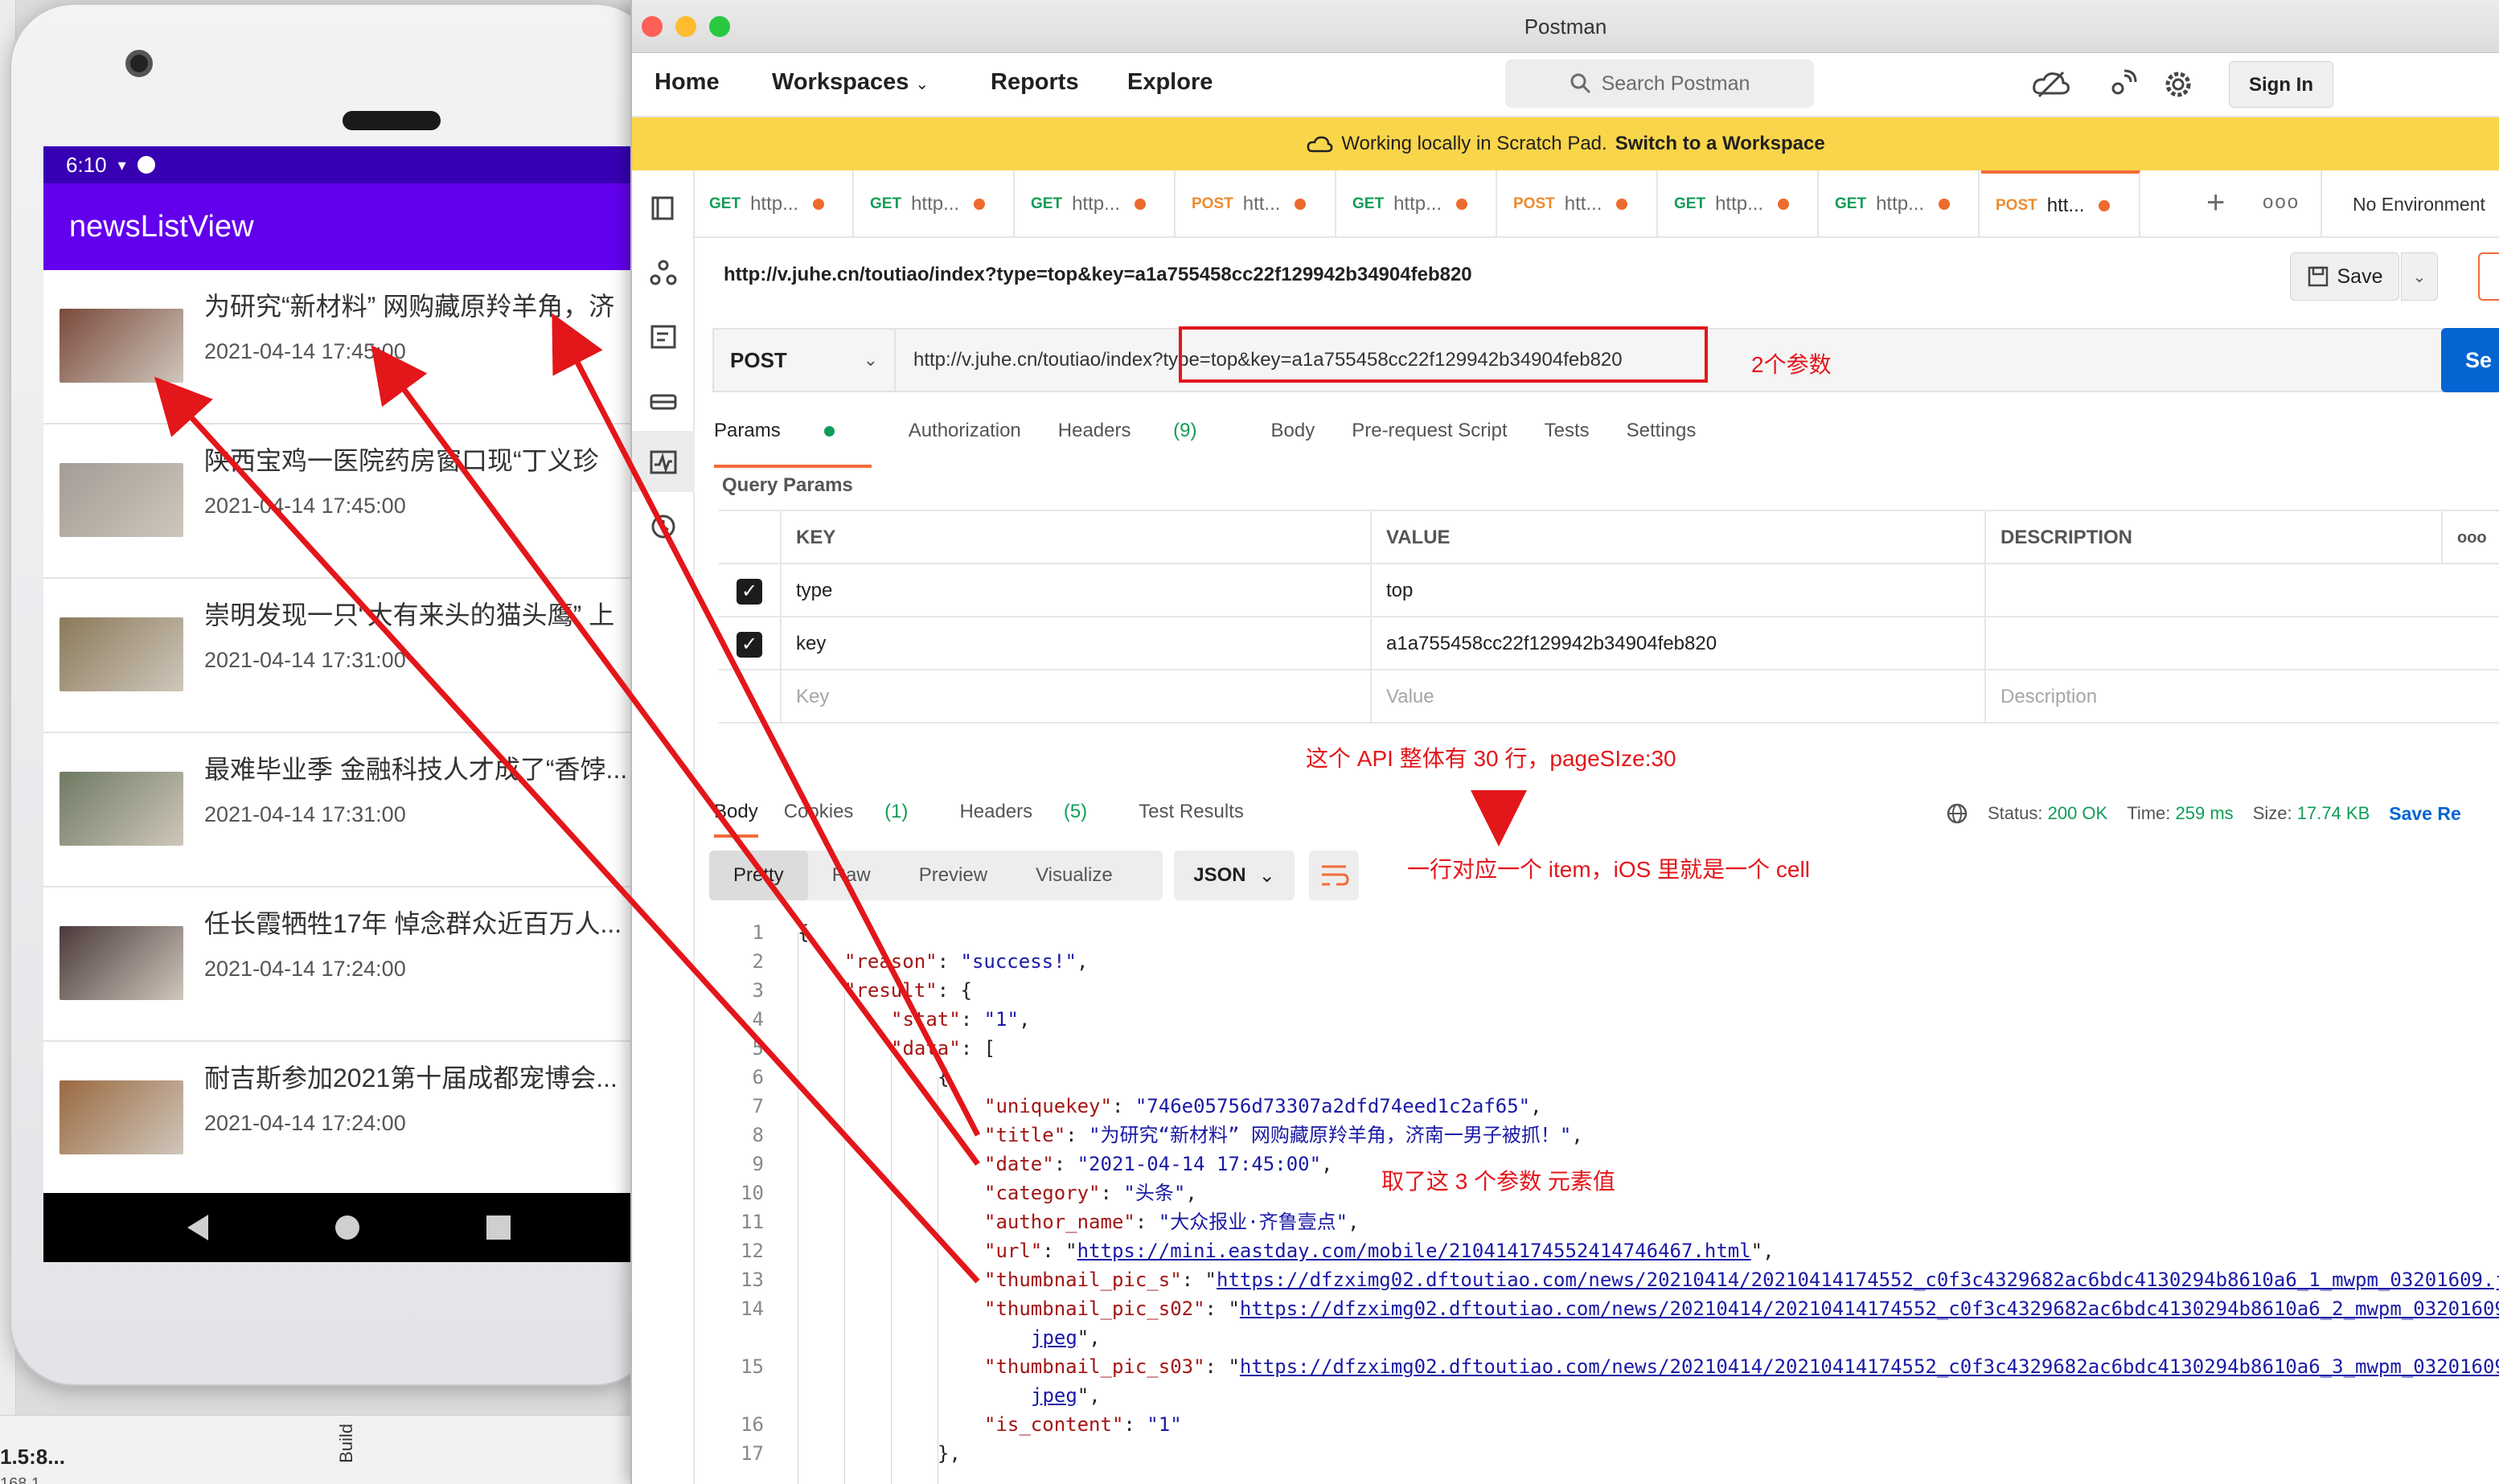 The height and width of the screenshot is (1484, 2499). Describe the element at coordinates (1567, 438) in the screenshot. I see `tab-tests: Tests` at that location.